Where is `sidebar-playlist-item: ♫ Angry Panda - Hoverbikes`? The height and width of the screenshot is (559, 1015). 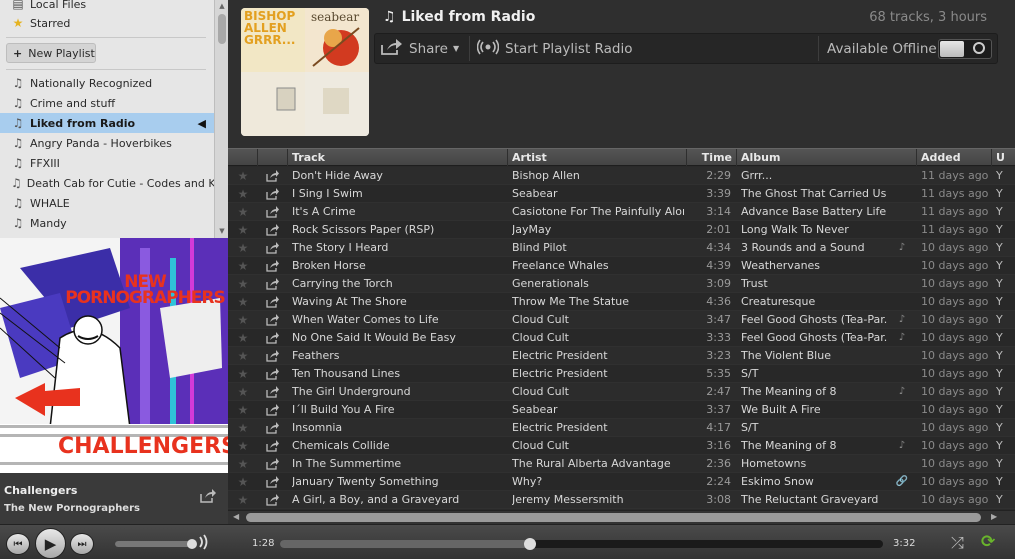
sidebar-playlist-item: ♫ Angry Panda - Hoverbikes is located at coordinates (107, 143).